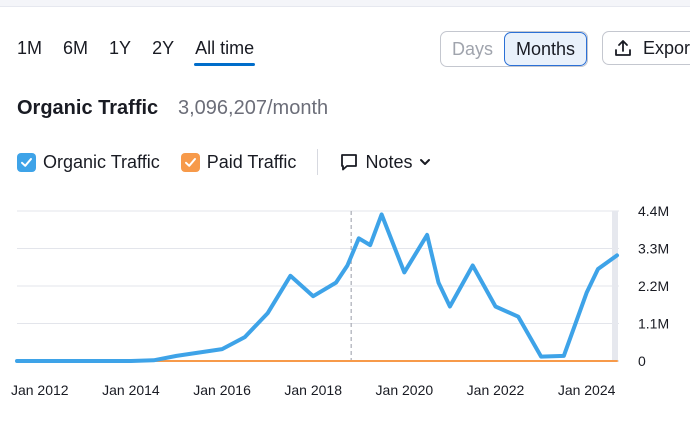 This screenshot has height=422, width=690. Describe the element at coordinates (425, 162) in the screenshot. I see `chevron-down-icon` at that location.